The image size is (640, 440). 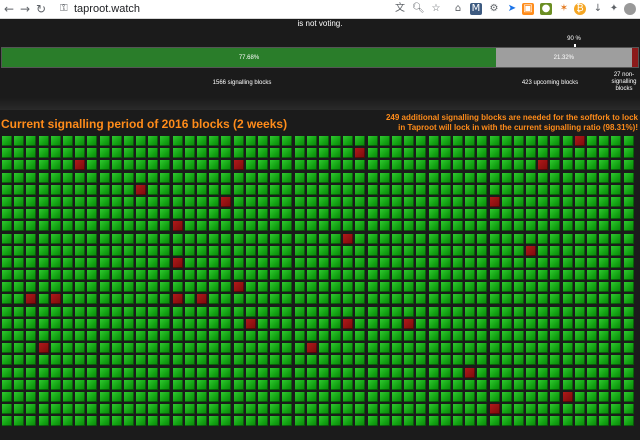 I want to click on ext-icon: ₿, so click(x=580, y=9).